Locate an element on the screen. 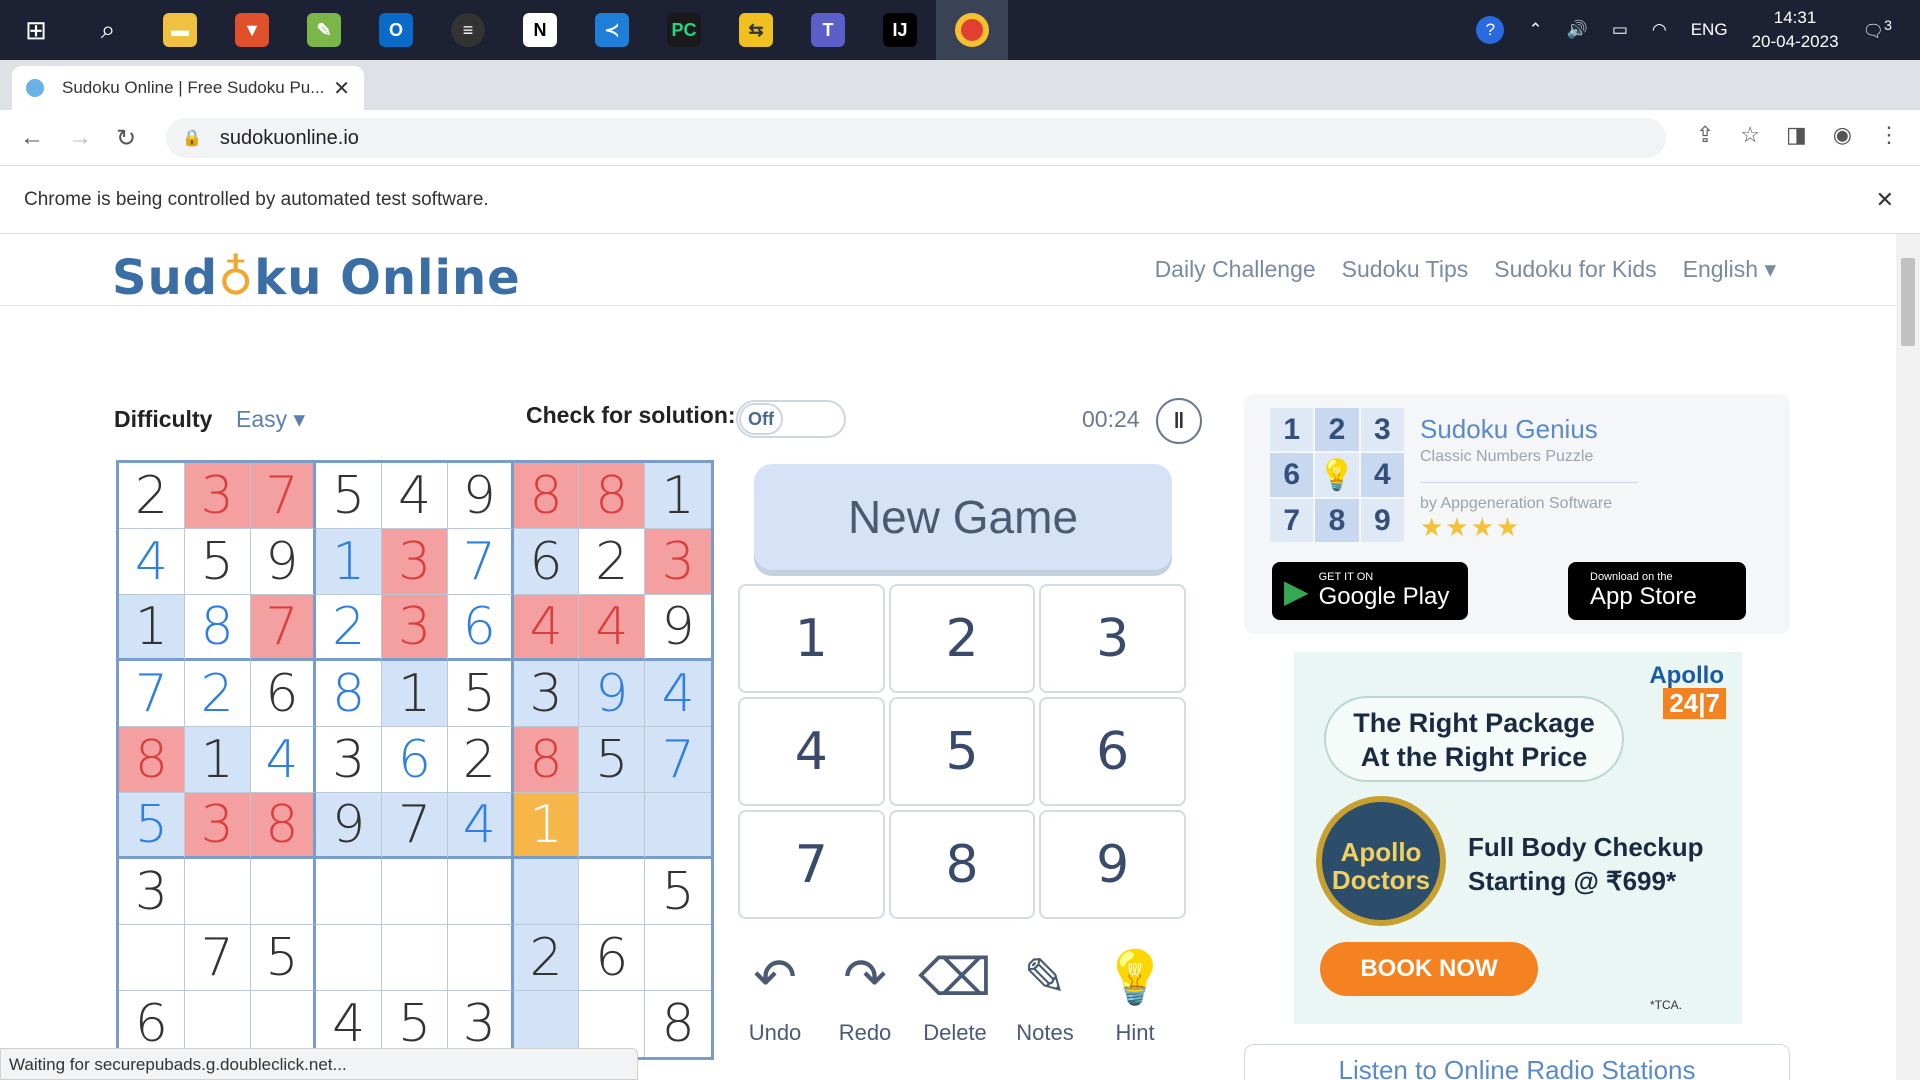  back-icon: ← is located at coordinates (32, 138).